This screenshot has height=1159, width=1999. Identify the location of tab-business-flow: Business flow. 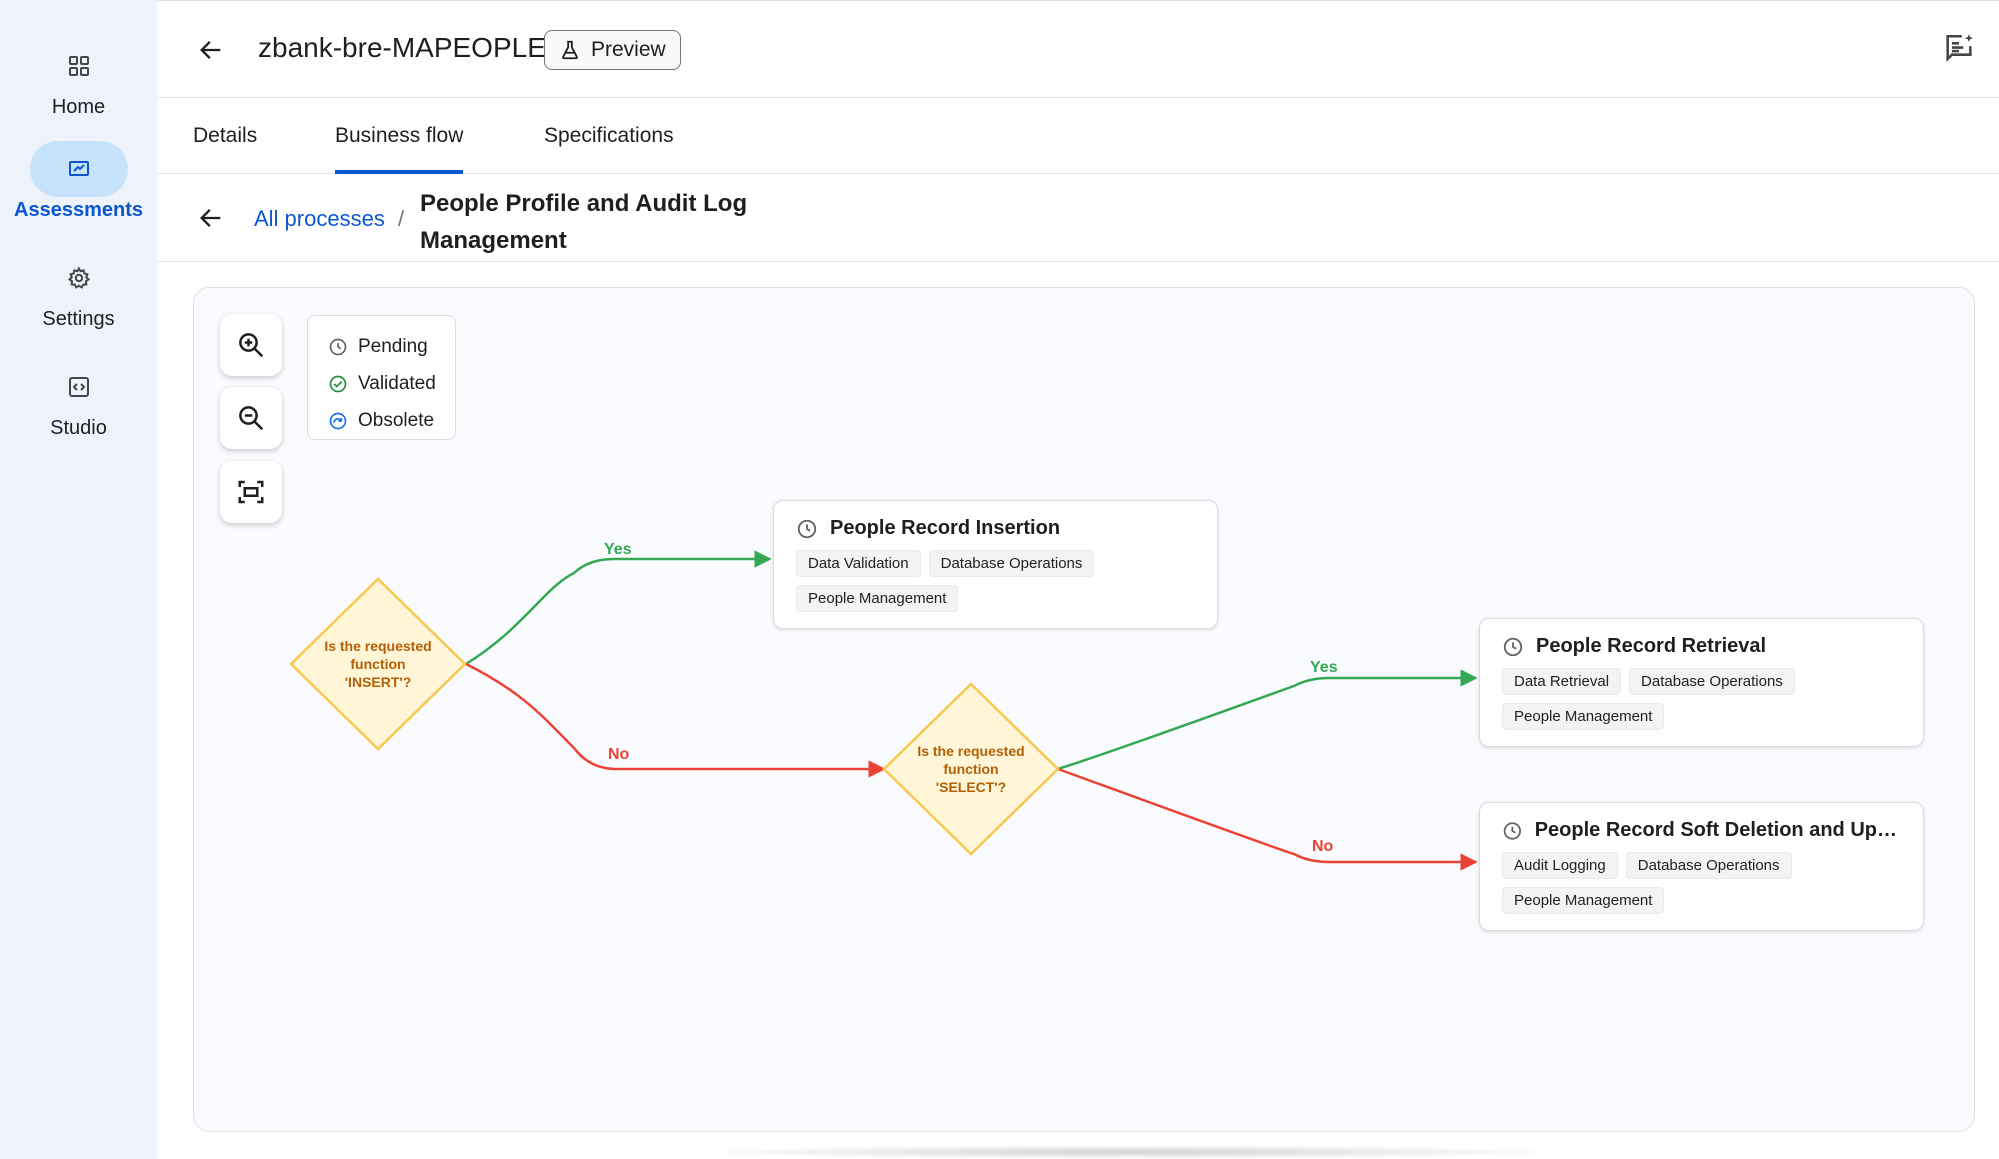
(399, 149).